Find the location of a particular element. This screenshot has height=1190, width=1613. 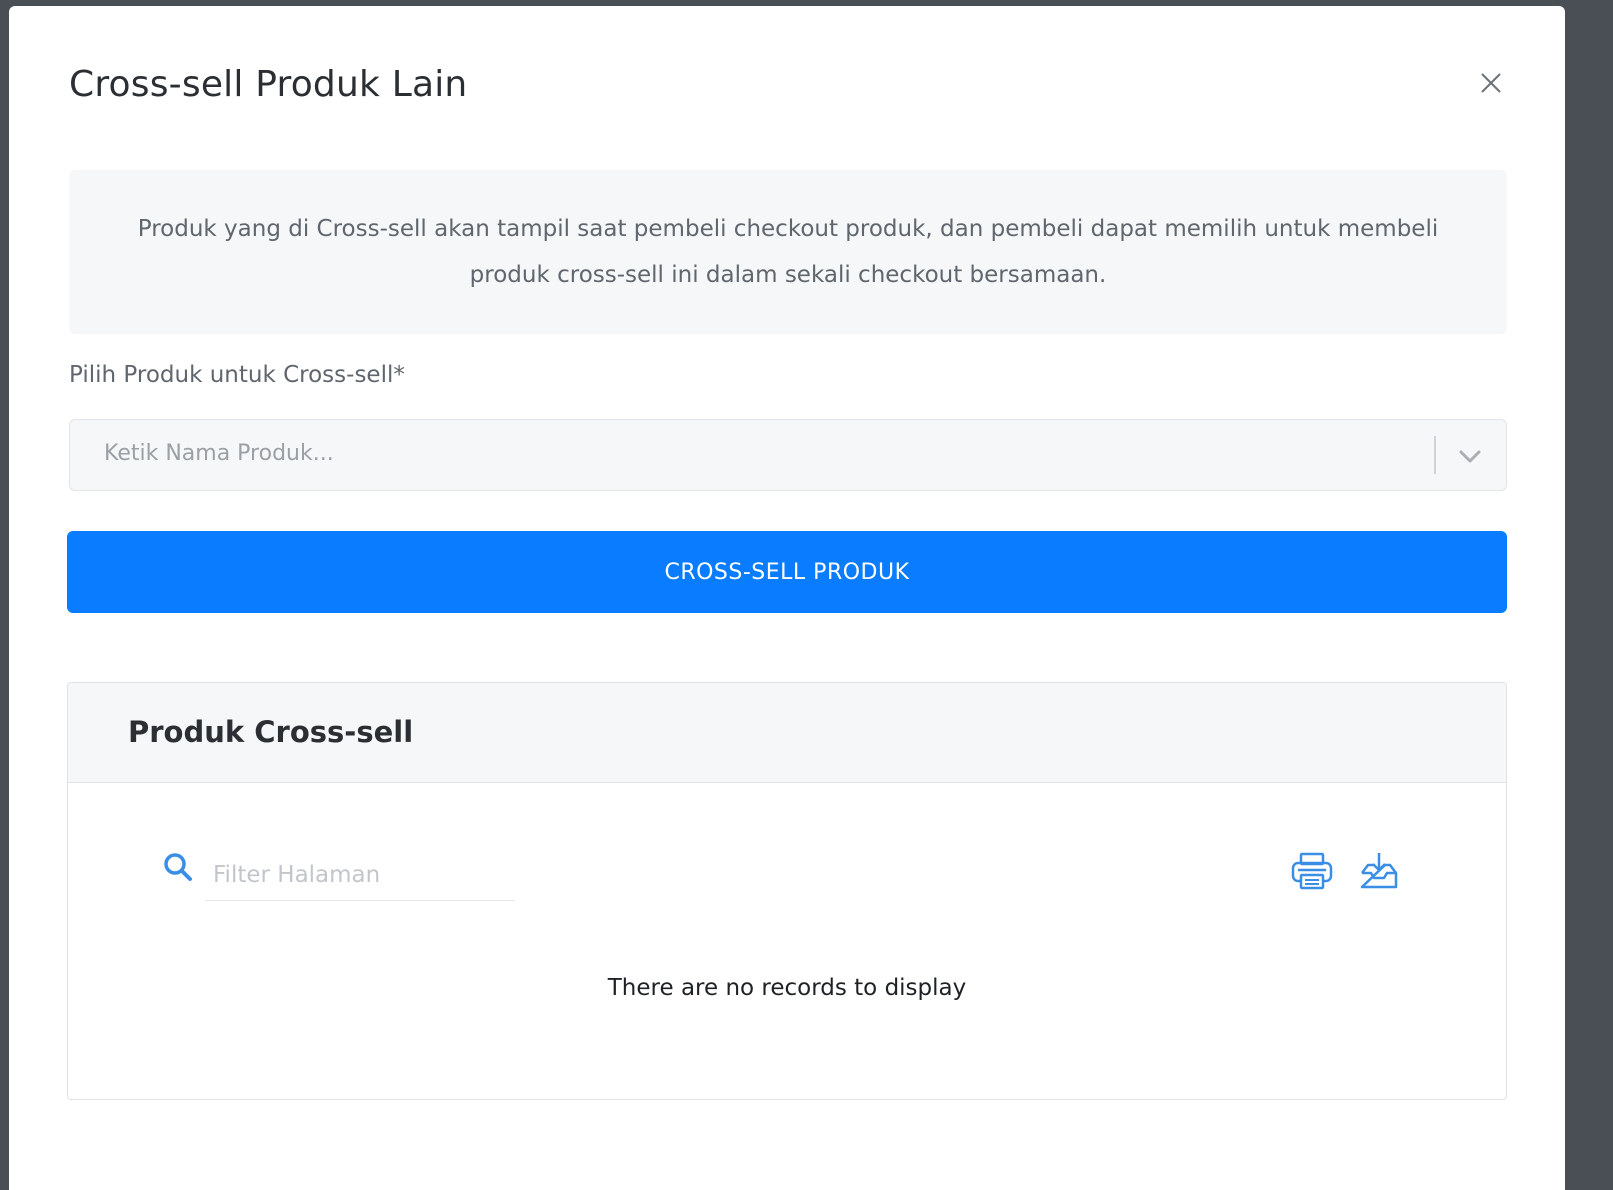

product-select-label: Pilih Produk untuk Cross-sell* is located at coordinates (237, 375).